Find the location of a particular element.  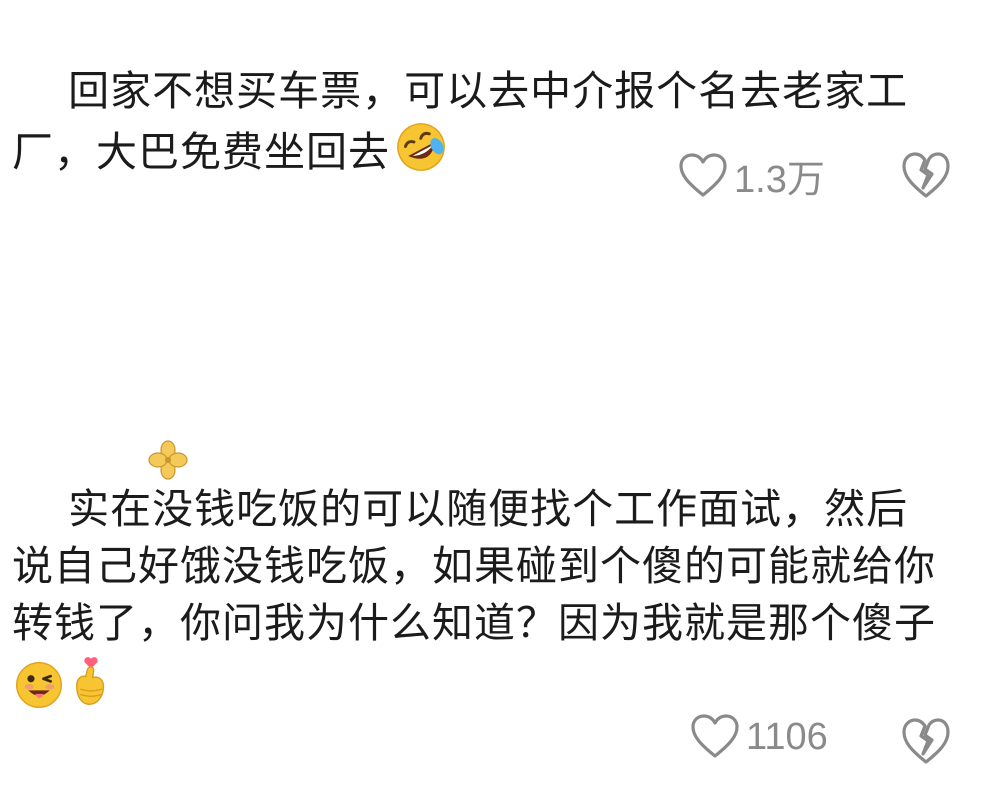

comment-1-like-button: 1.3万 is located at coordinates (751, 175).